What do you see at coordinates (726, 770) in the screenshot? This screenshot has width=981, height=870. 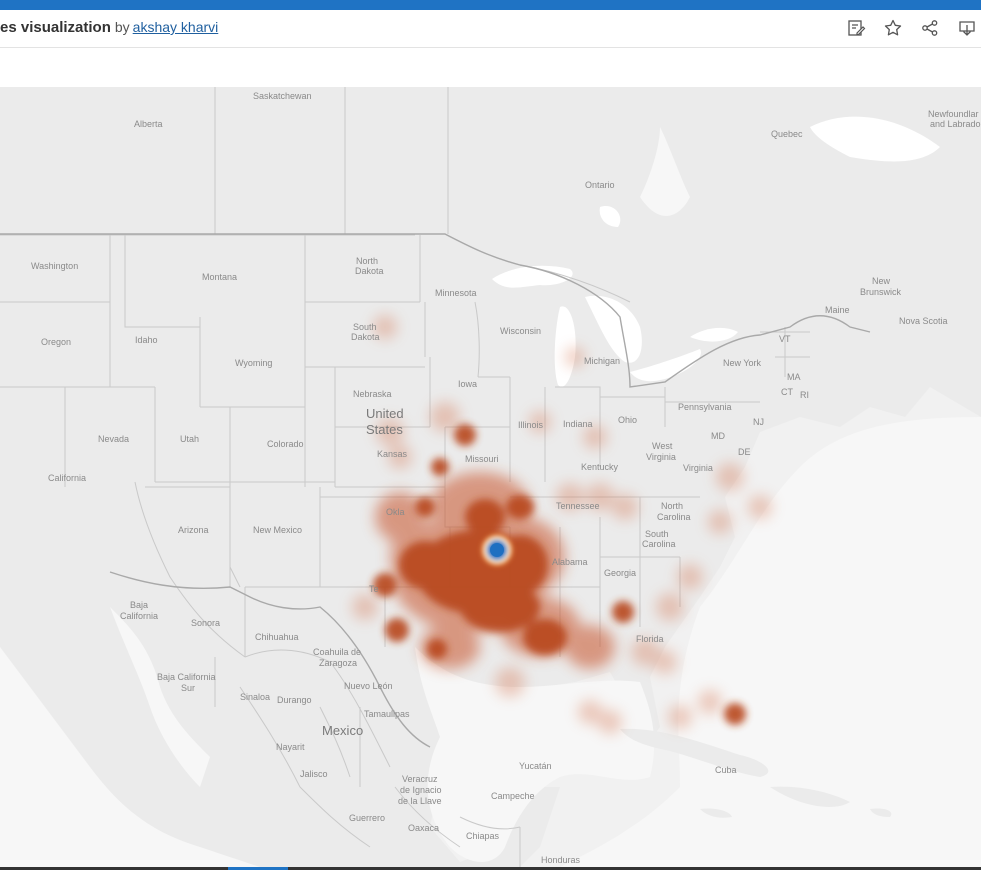 I see `label-cuba: Cuba` at bounding box center [726, 770].